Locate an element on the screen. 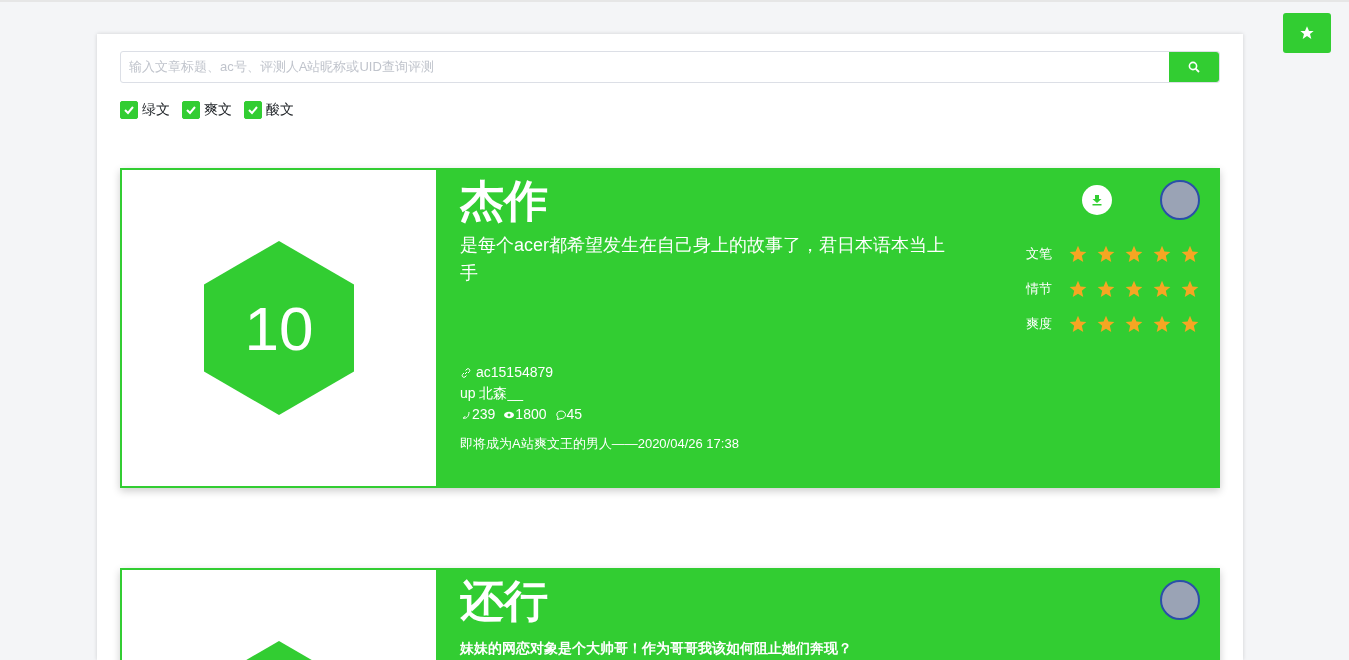 The width and height of the screenshot is (1349, 660). rating-label: 爽度 is located at coordinates (1039, 323).